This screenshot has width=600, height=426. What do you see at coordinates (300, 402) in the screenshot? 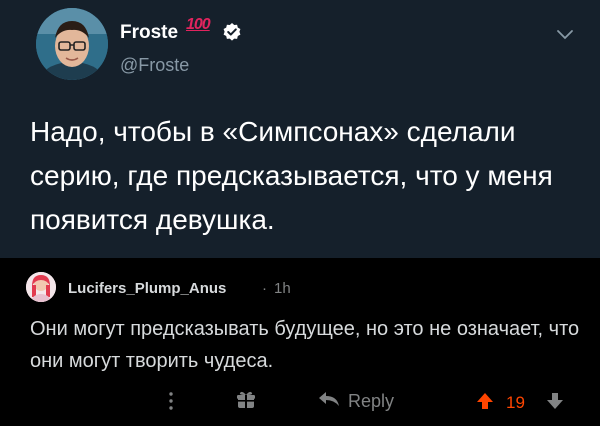
I see `comment-action-bar: Reply 19` at bounding box center [300, 402].